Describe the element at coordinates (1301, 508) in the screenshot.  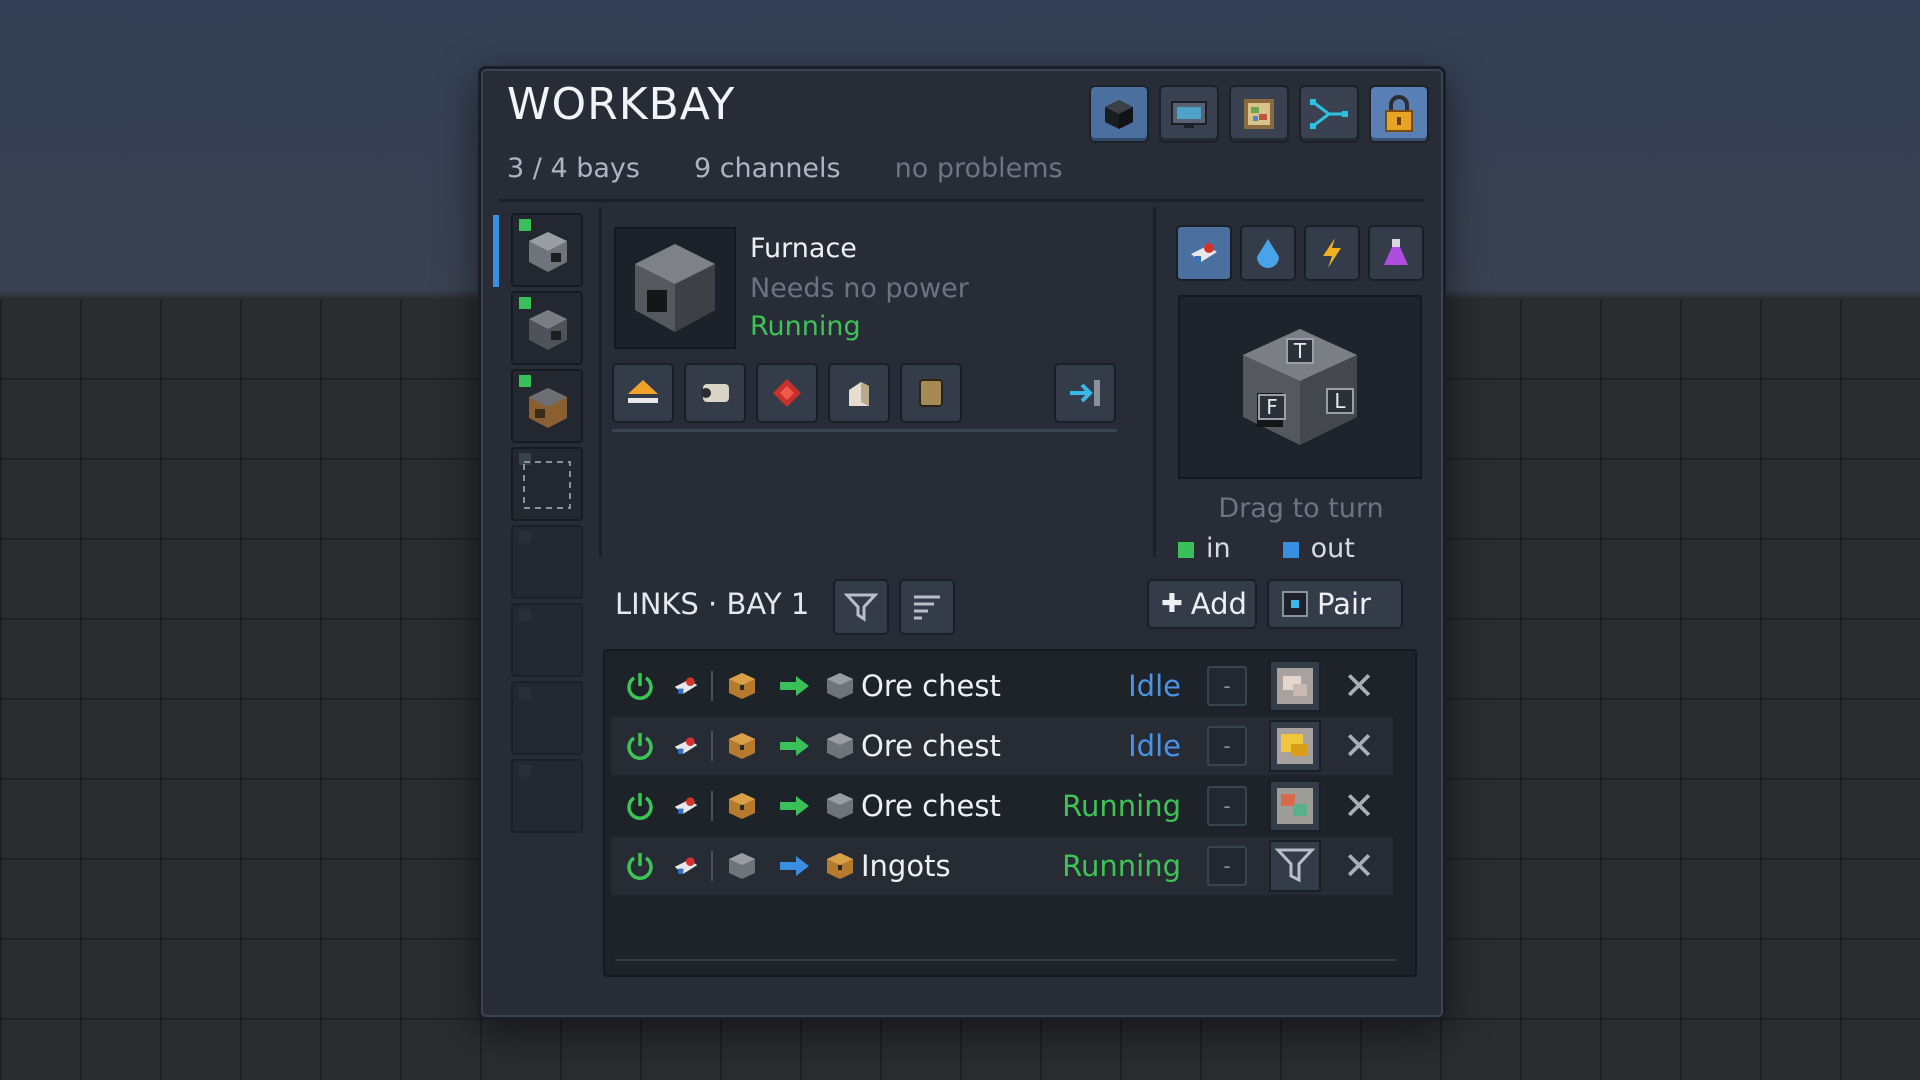
I see `drag-hint: Drag to turn` at that location.